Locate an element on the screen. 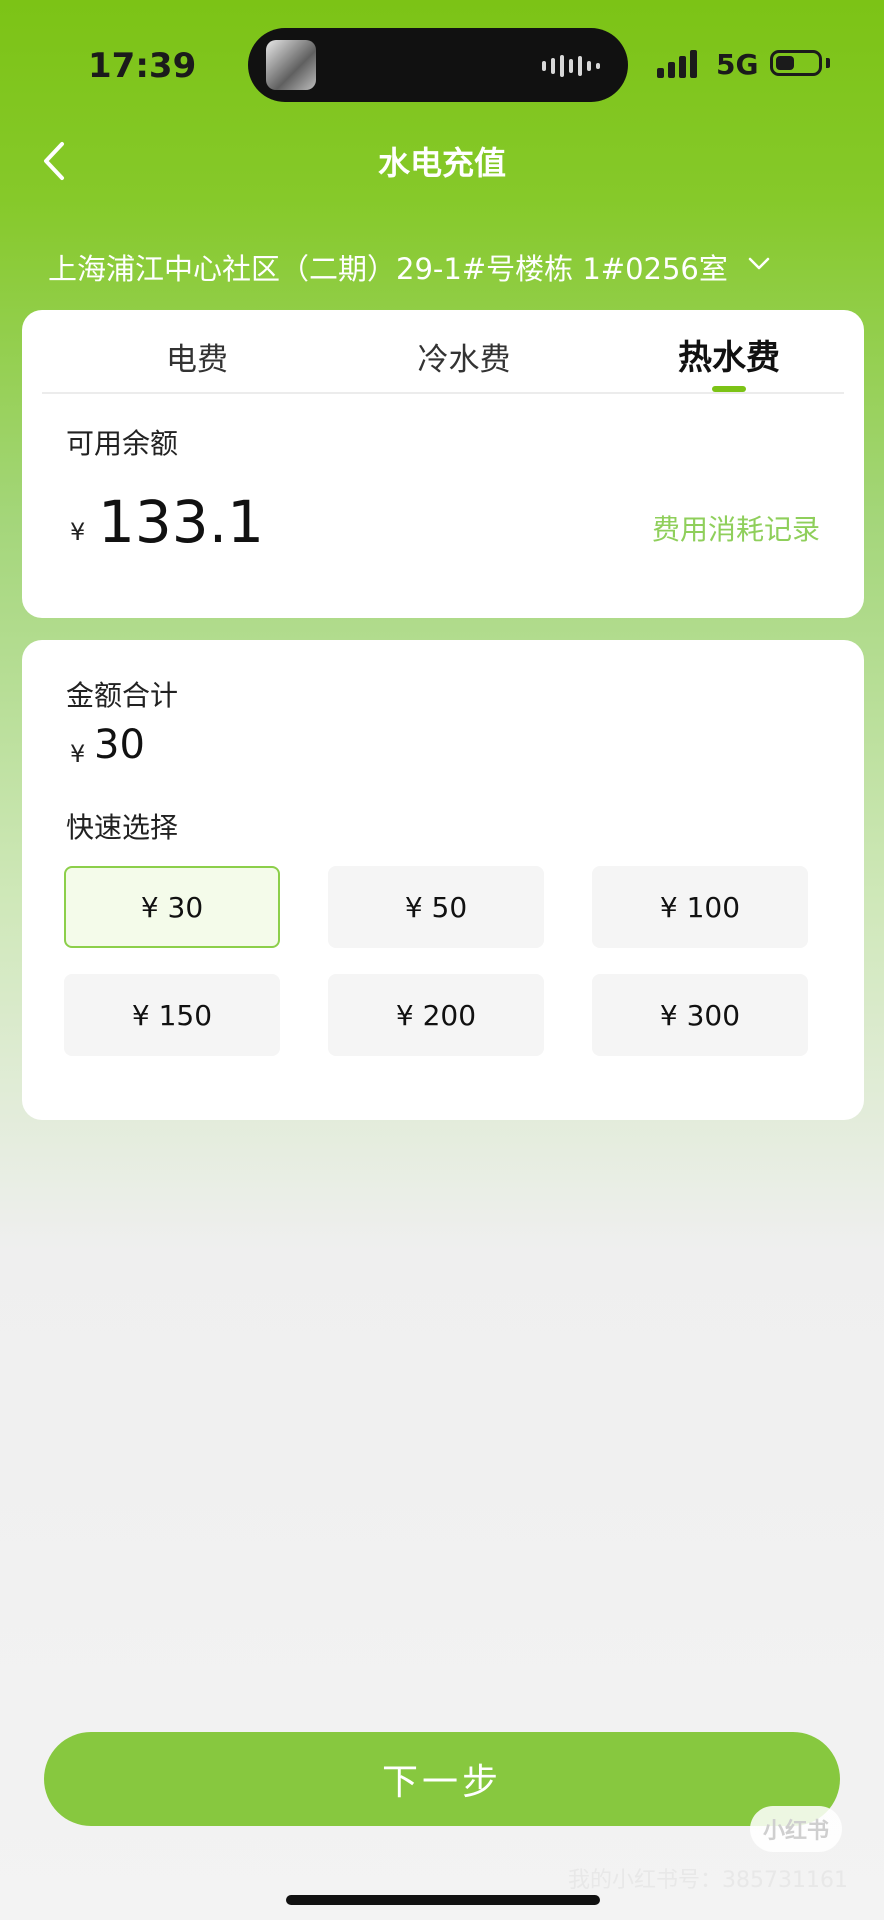 This screenshot has height=1920, width=884. tab-cold-water: 冷水费 is located at coordinates (464, 356).